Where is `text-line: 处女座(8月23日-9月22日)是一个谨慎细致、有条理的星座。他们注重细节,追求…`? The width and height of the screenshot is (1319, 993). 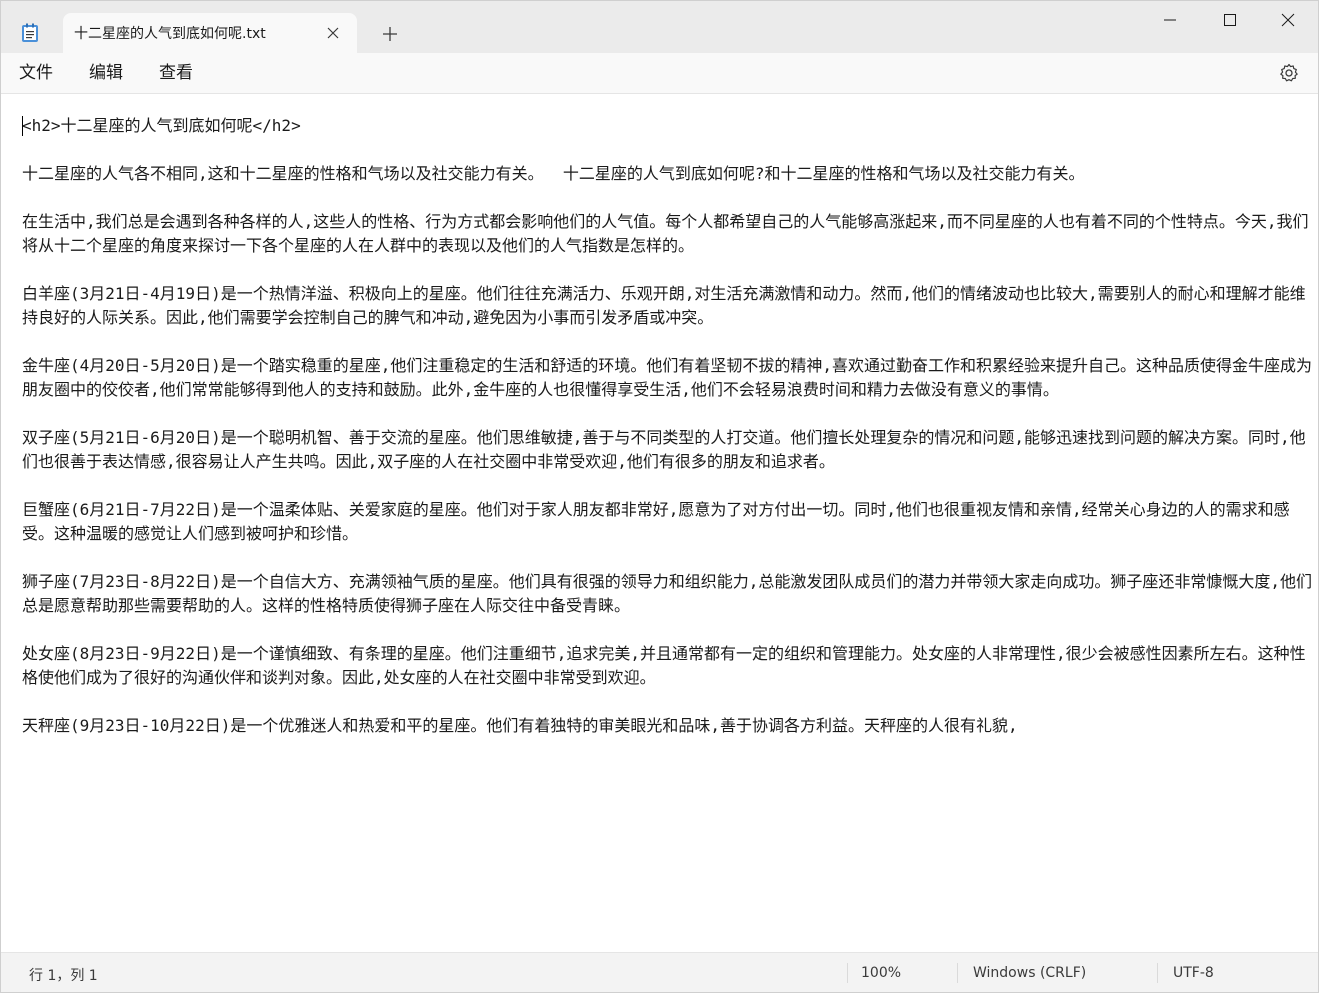 text-line: 处女座(8月23日-9月22日)是一个谨慎细致、有条理的星座。他们注重细节,追求… is located at coordinates (668, 666).